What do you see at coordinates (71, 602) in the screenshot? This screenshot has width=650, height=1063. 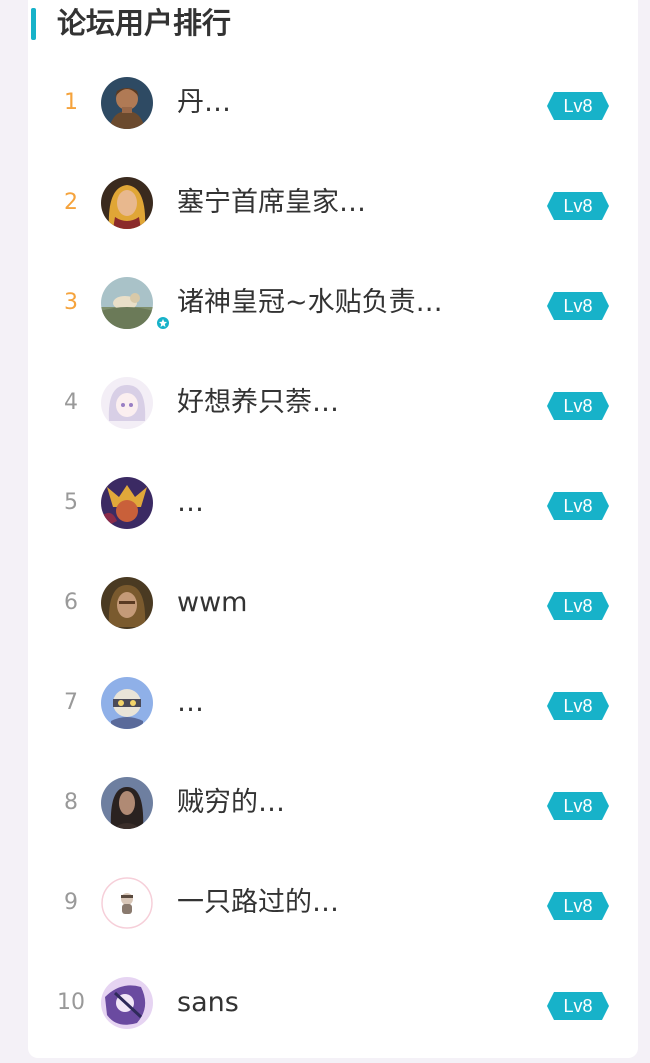 I see `rank-number: 6` at bounding box center [71, 602].